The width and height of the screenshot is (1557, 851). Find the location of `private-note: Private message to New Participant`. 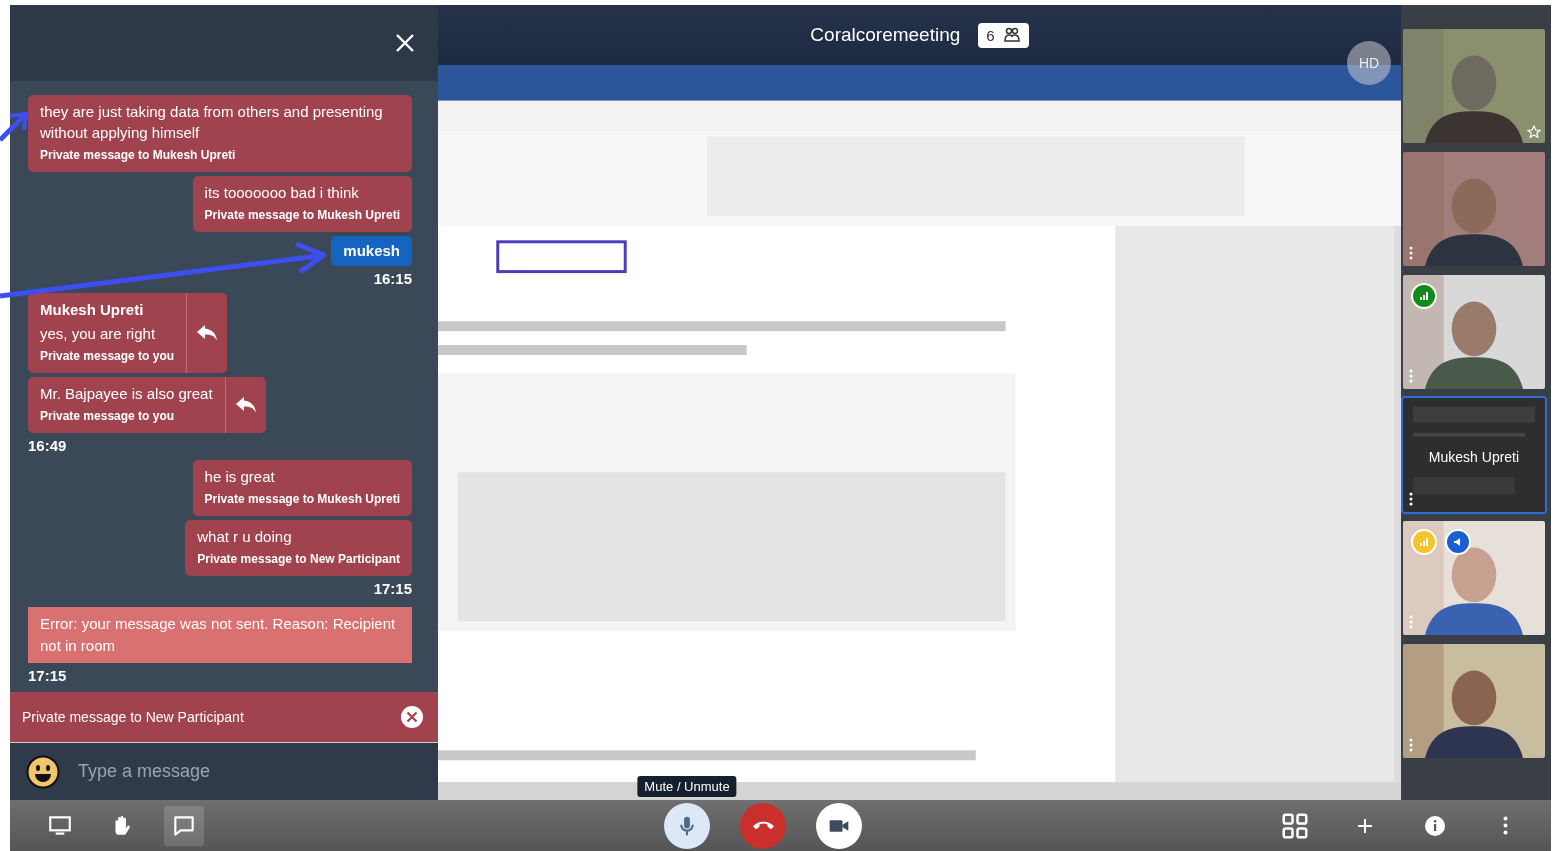

private-note: Private message to New Participant is located at coordinates (298, 559).